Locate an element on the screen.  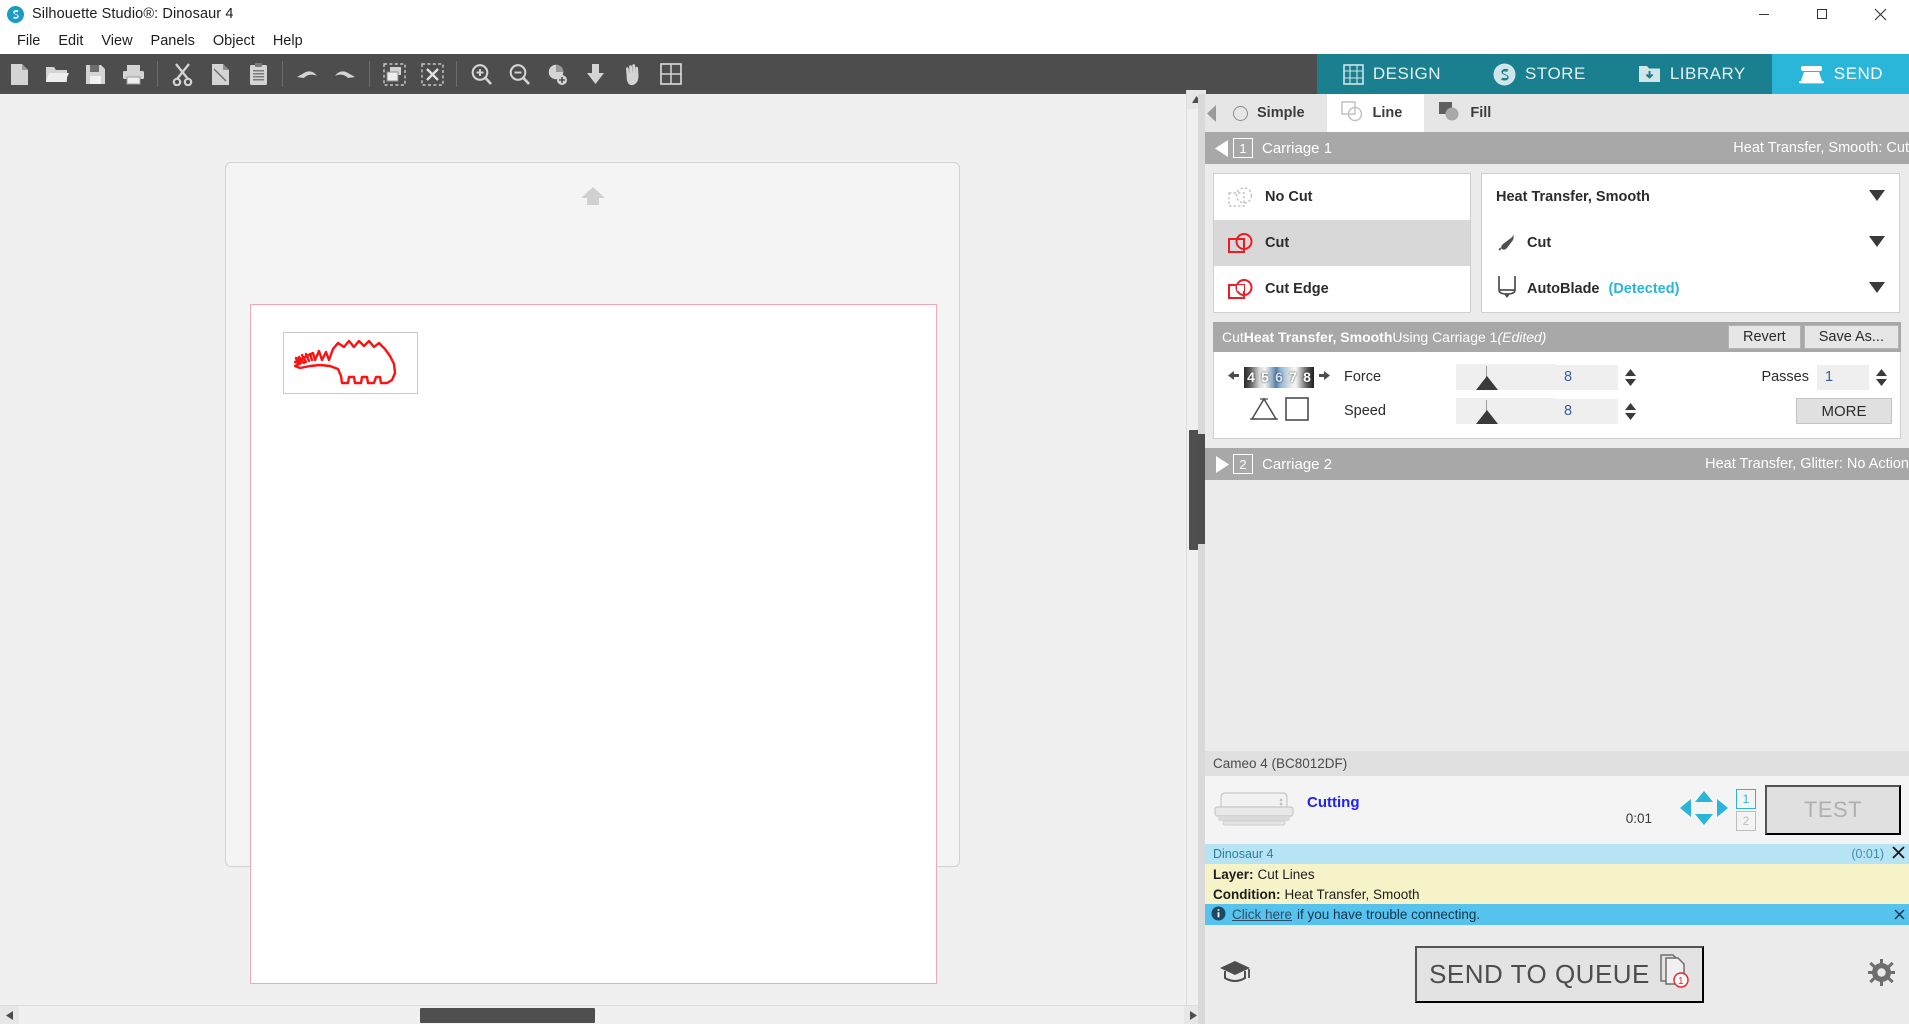
speed-slider is located at coordinates (1506, 411).